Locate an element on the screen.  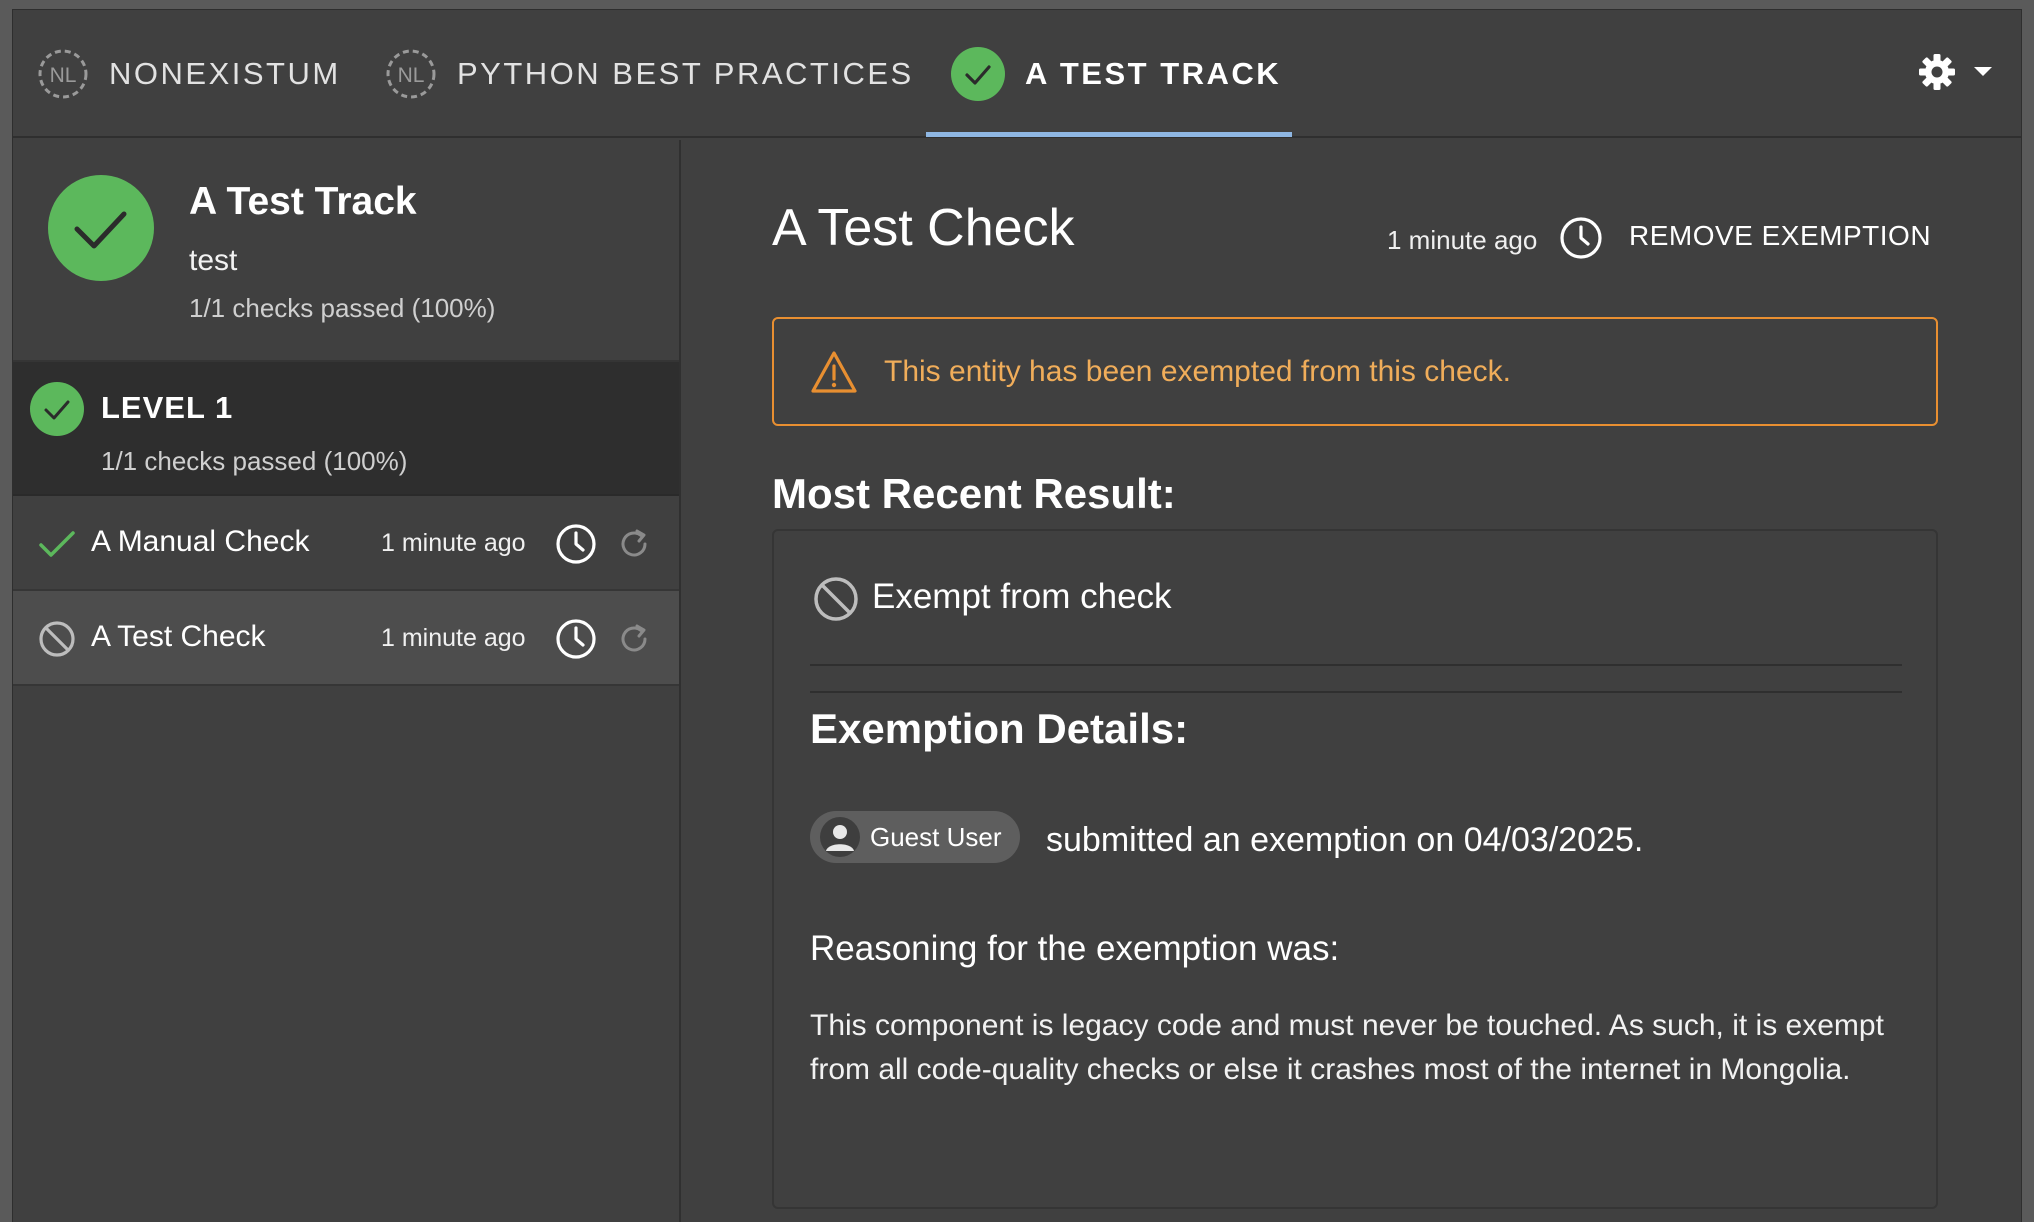
remove-exemption-button: REMOVE EXEMPTION is located at coordinates (1780, 236).